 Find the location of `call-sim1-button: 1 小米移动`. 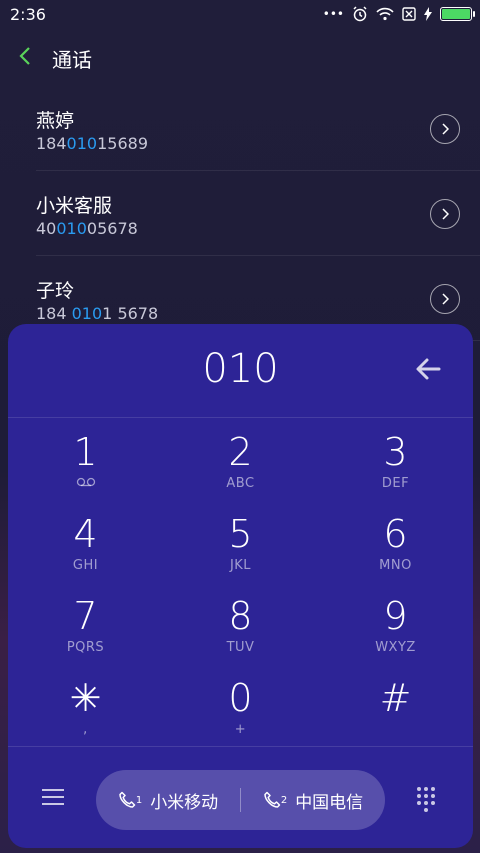

call-sim1-button: 1 小米移动 is located at coordinates (168, 800).